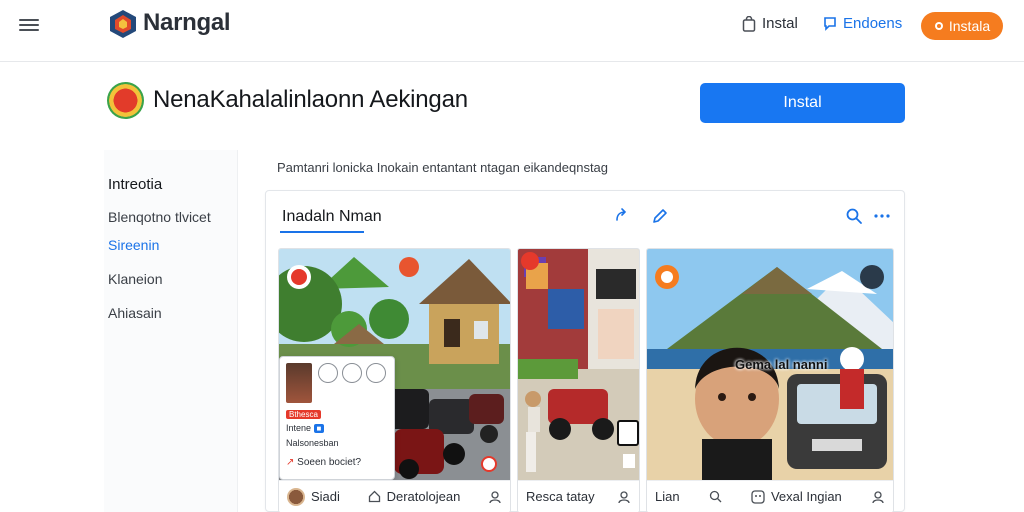 This screenshot has height=512, width=1024. I want to click on sidebar-heading: Intreotia, so click(135, 184).